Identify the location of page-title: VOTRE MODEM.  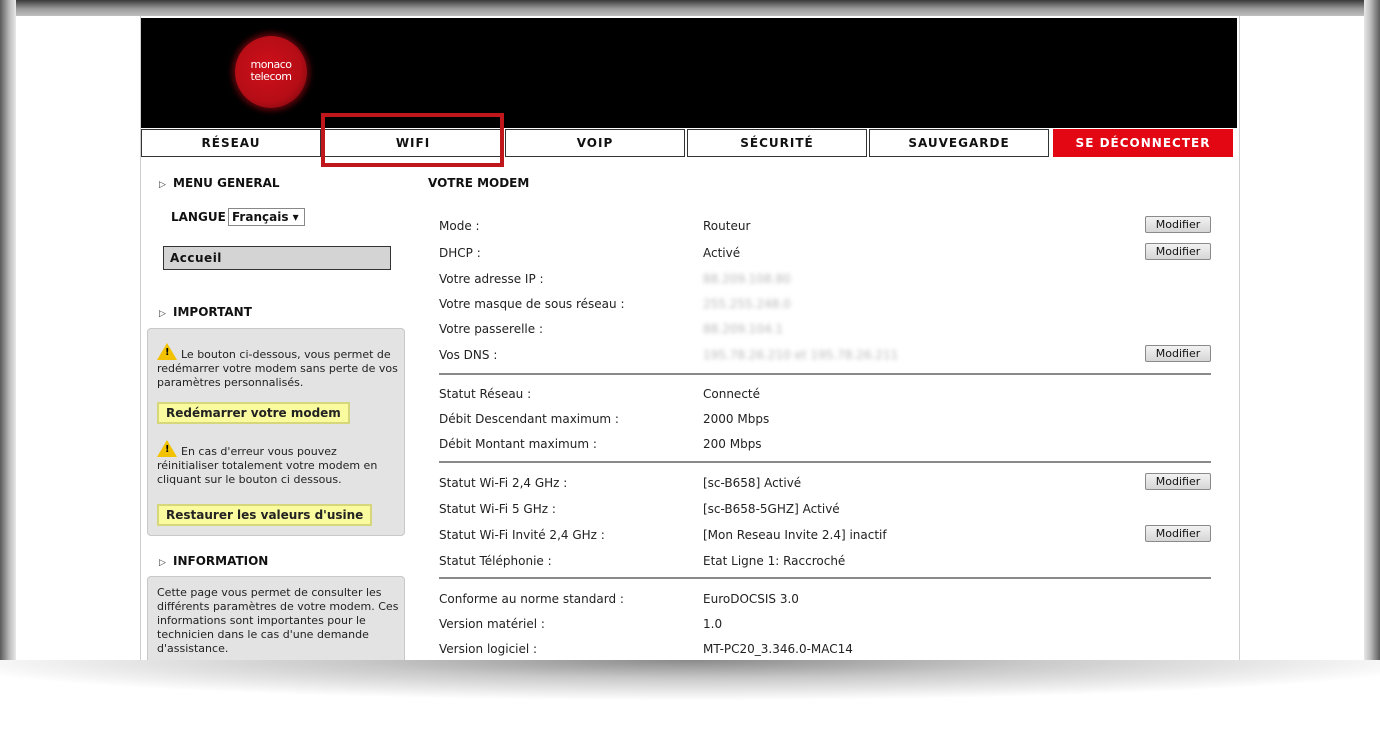
(479, 183).